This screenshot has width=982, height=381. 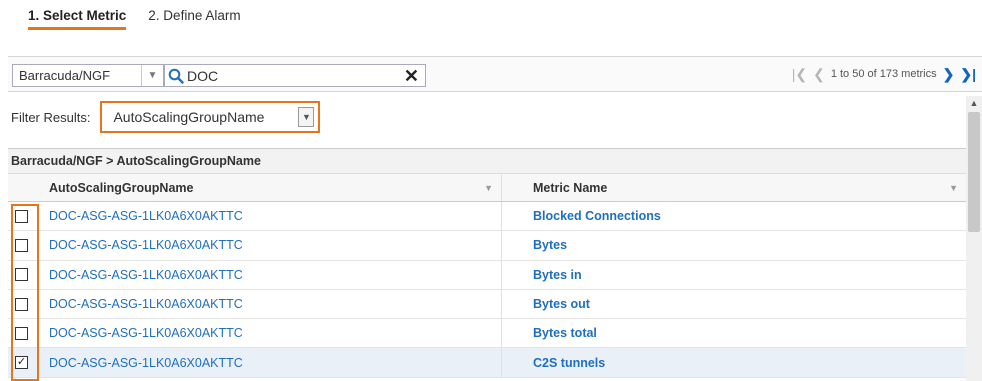 What do you see at coordinates (487, 161) in the screenshot?
I see `table-caption: Barracuda/NGF > AutoScalingGroupName` at bounding box center [487, 161].